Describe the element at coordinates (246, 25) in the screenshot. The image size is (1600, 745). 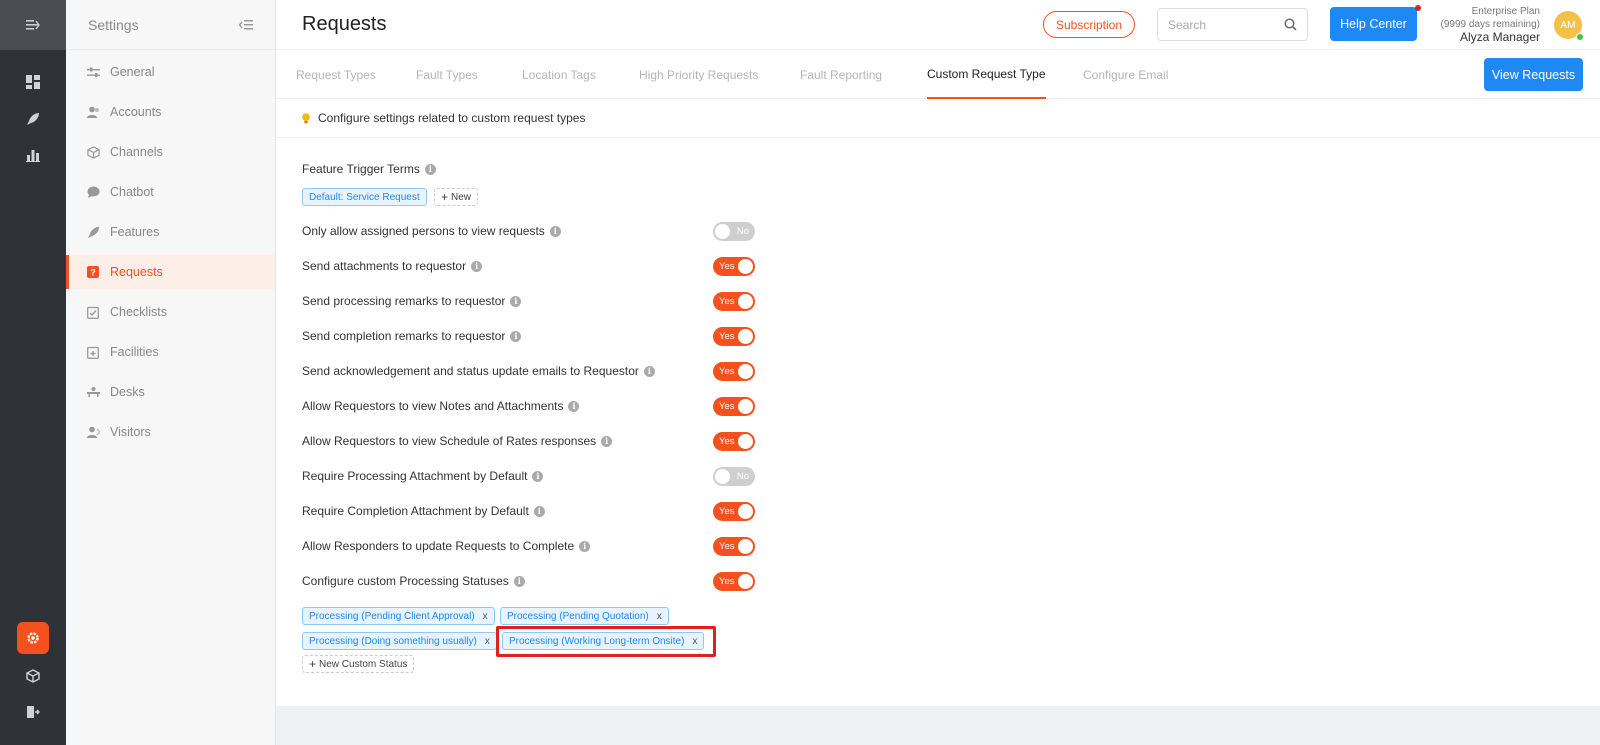
I see `collapse-sidebar-icon` at that location.